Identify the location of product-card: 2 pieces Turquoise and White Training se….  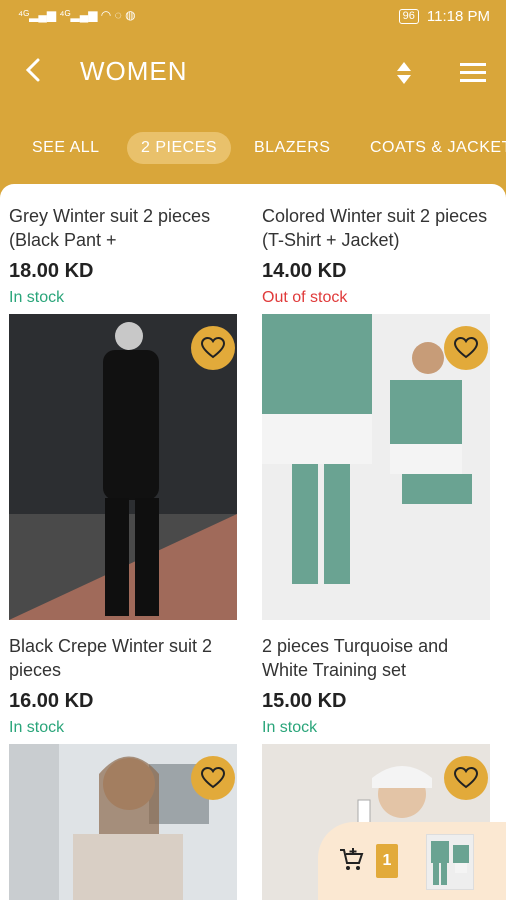
(377, 767).